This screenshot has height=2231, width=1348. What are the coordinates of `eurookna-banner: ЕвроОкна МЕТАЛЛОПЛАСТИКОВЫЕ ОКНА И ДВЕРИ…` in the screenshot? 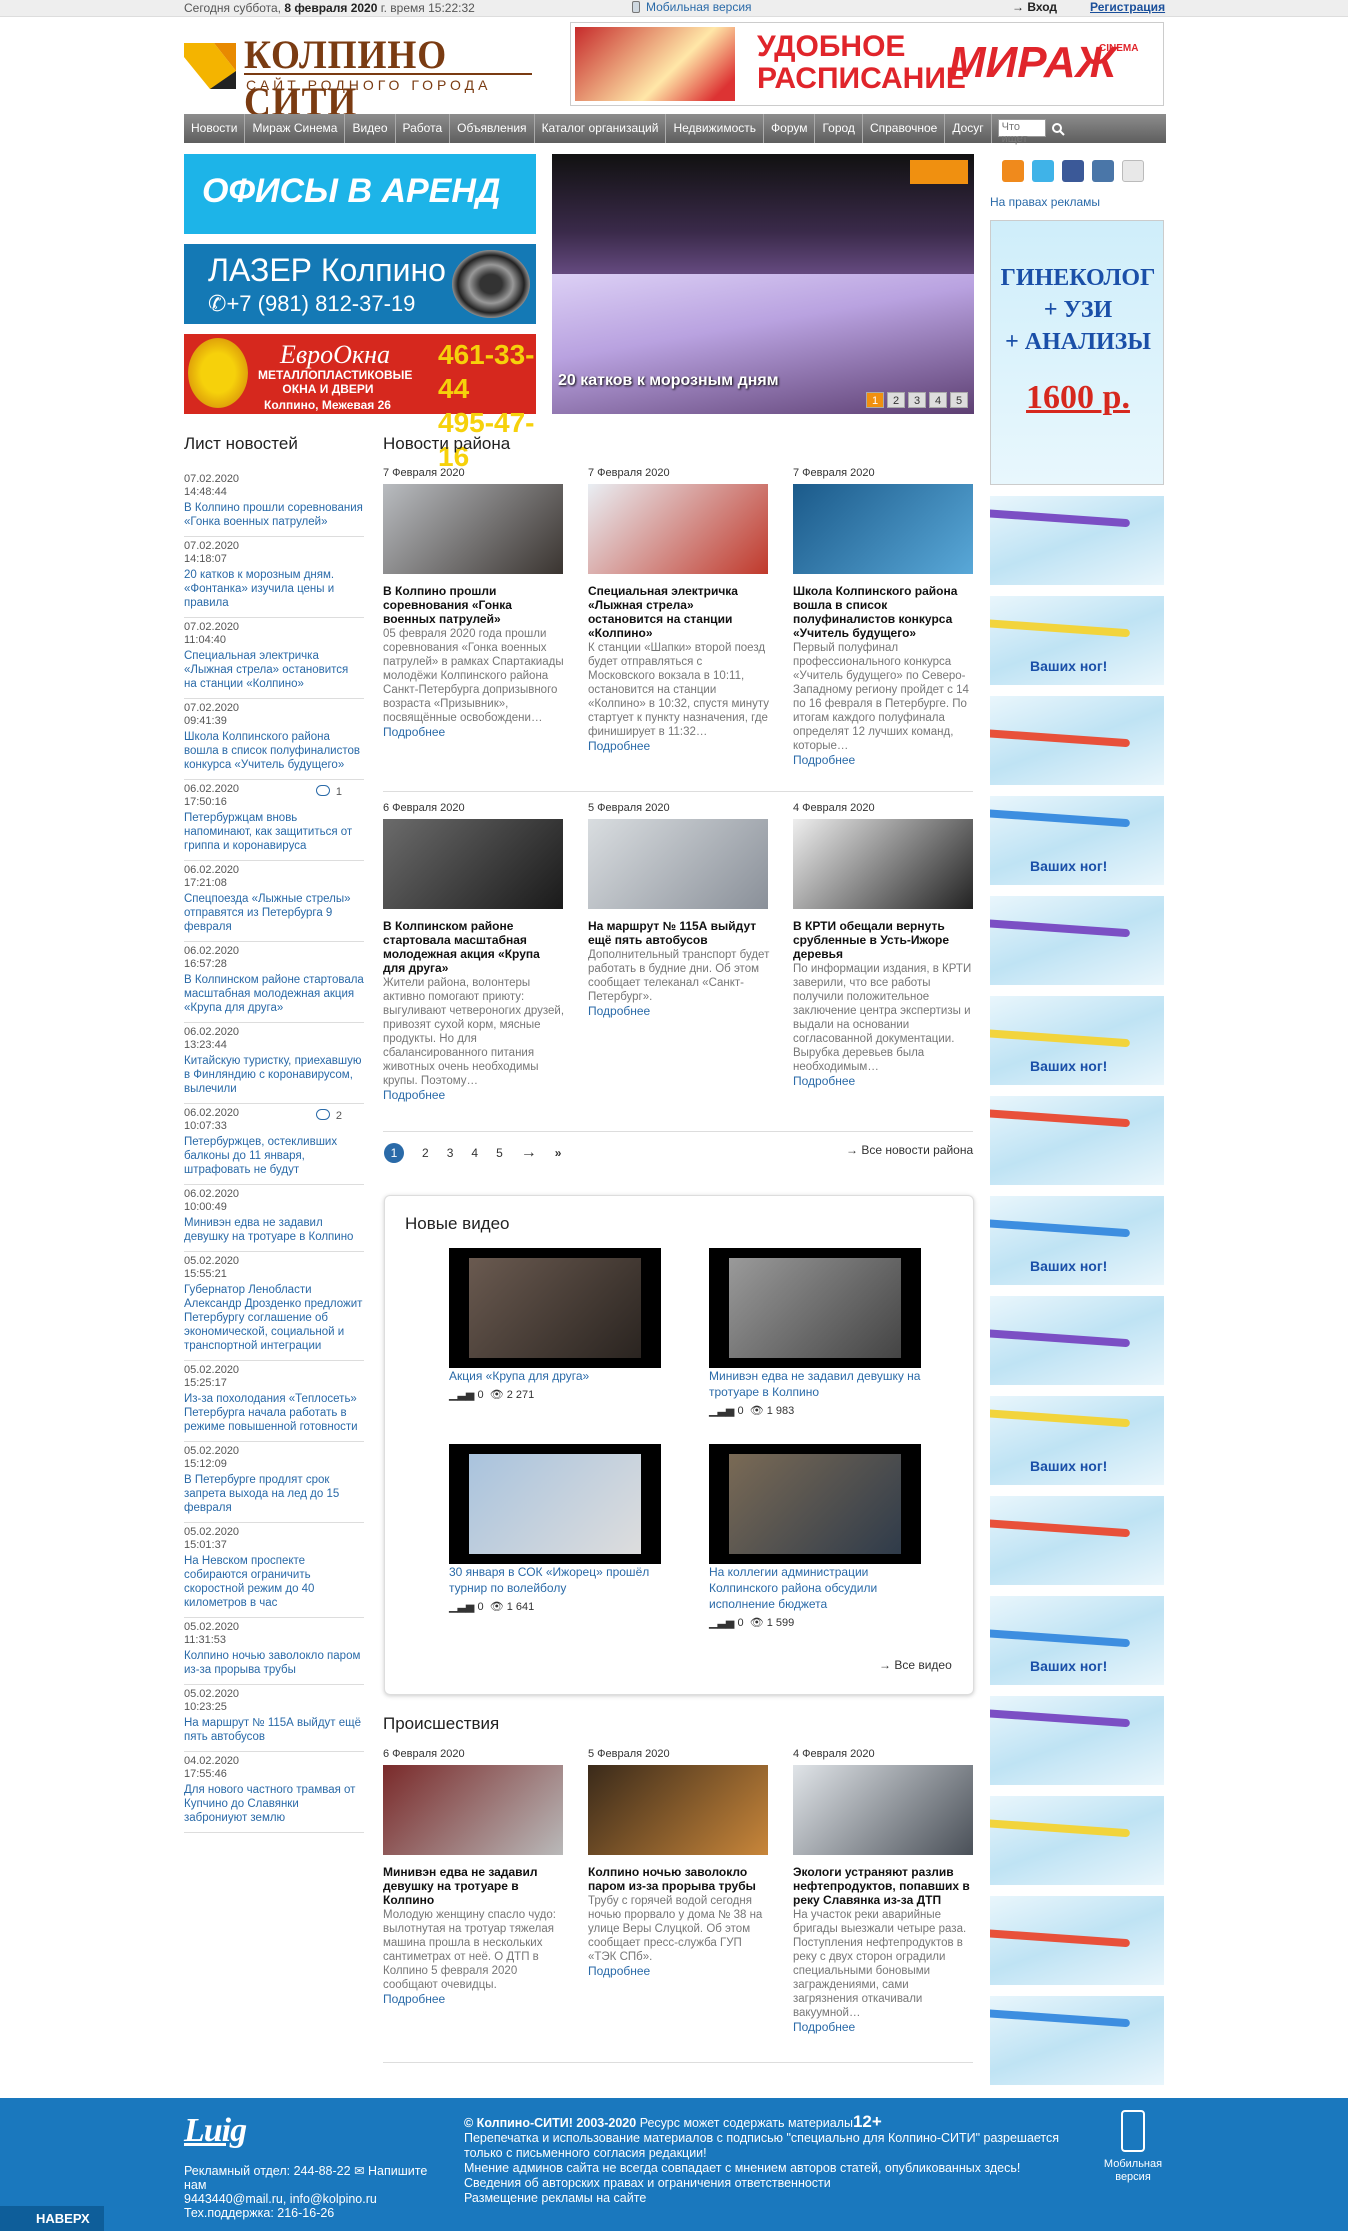 It's located at (360, 403).